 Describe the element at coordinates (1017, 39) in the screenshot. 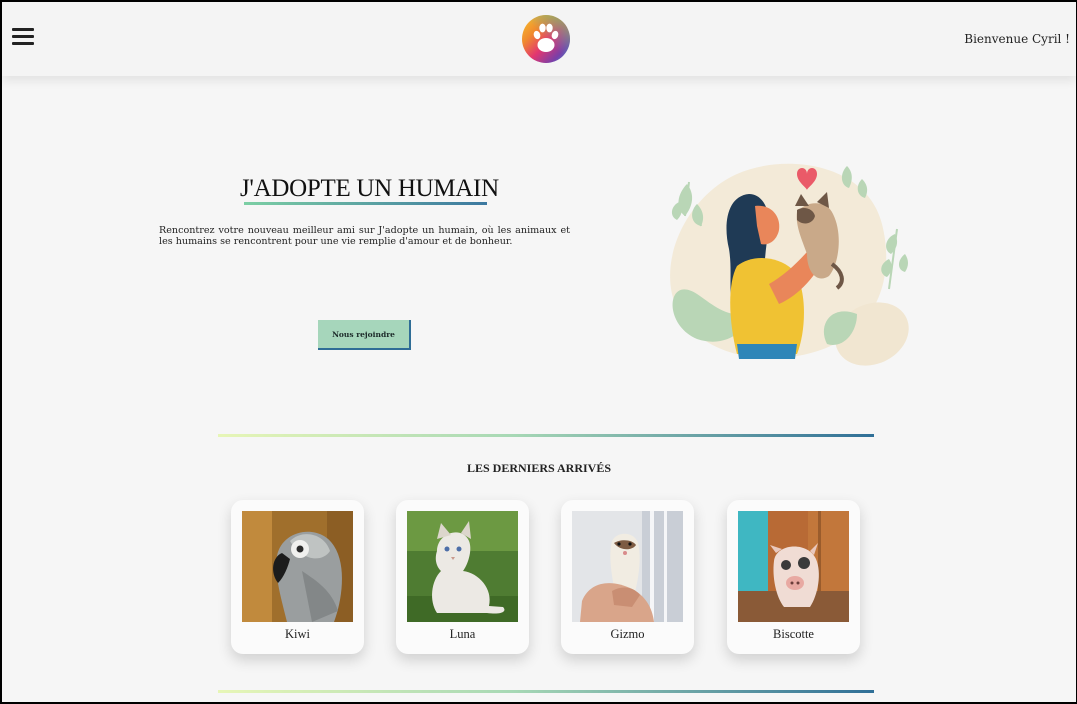

I see `welcome-message: Bienvenue Cyril !` at that location.